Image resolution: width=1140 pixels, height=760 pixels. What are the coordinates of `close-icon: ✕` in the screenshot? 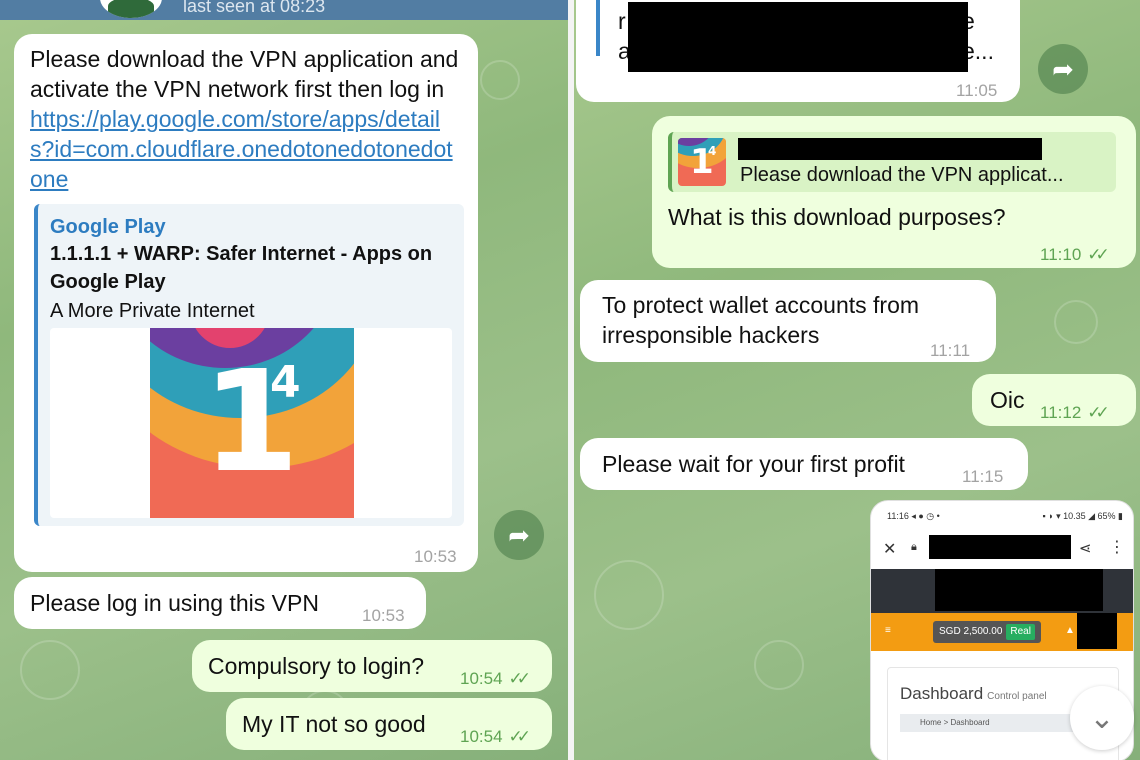 It's located at (890, 549).